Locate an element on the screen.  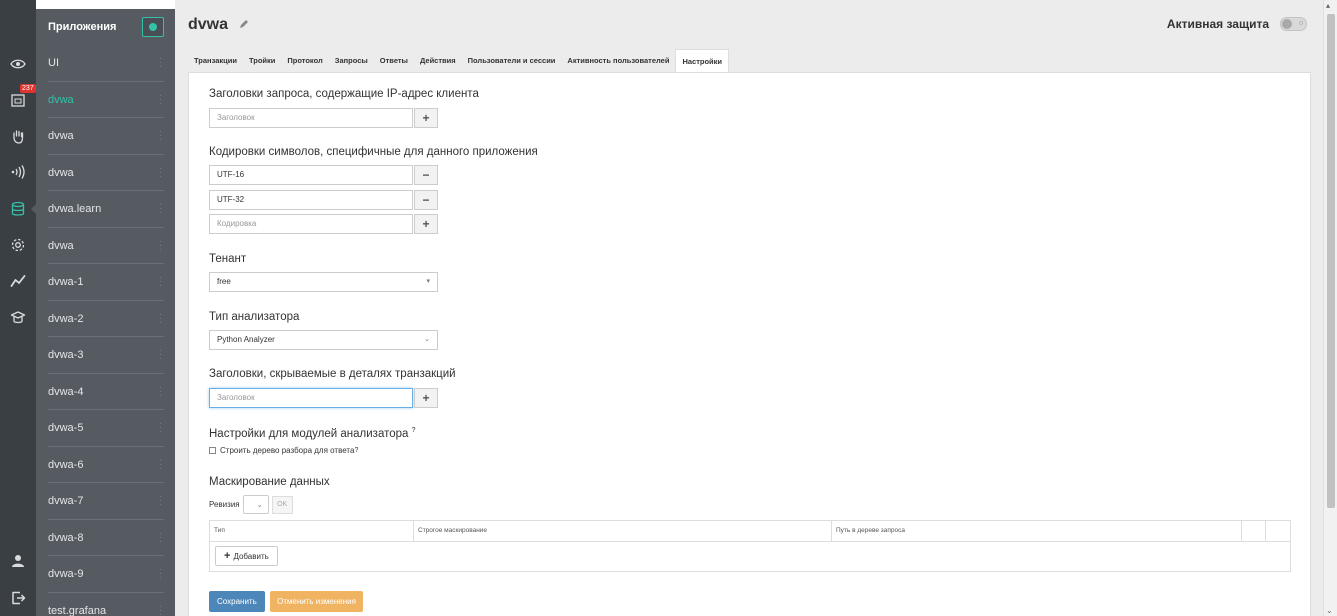
revision-select: ⌄ is located at coordinates (255, 504).